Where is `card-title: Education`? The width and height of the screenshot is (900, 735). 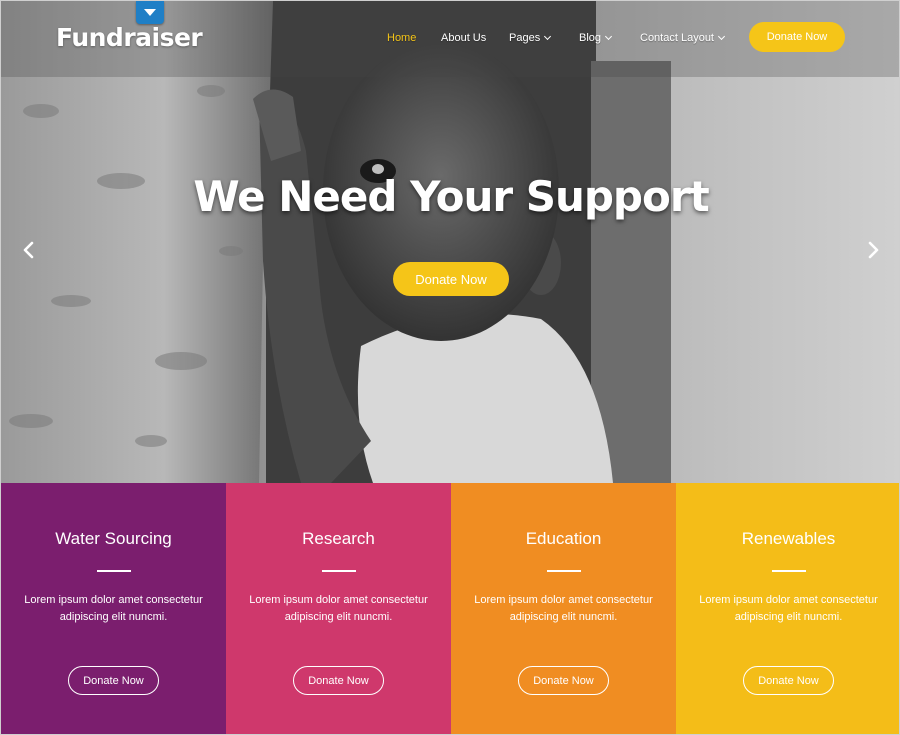
card-title: Education is located at coordinates (563, 538).